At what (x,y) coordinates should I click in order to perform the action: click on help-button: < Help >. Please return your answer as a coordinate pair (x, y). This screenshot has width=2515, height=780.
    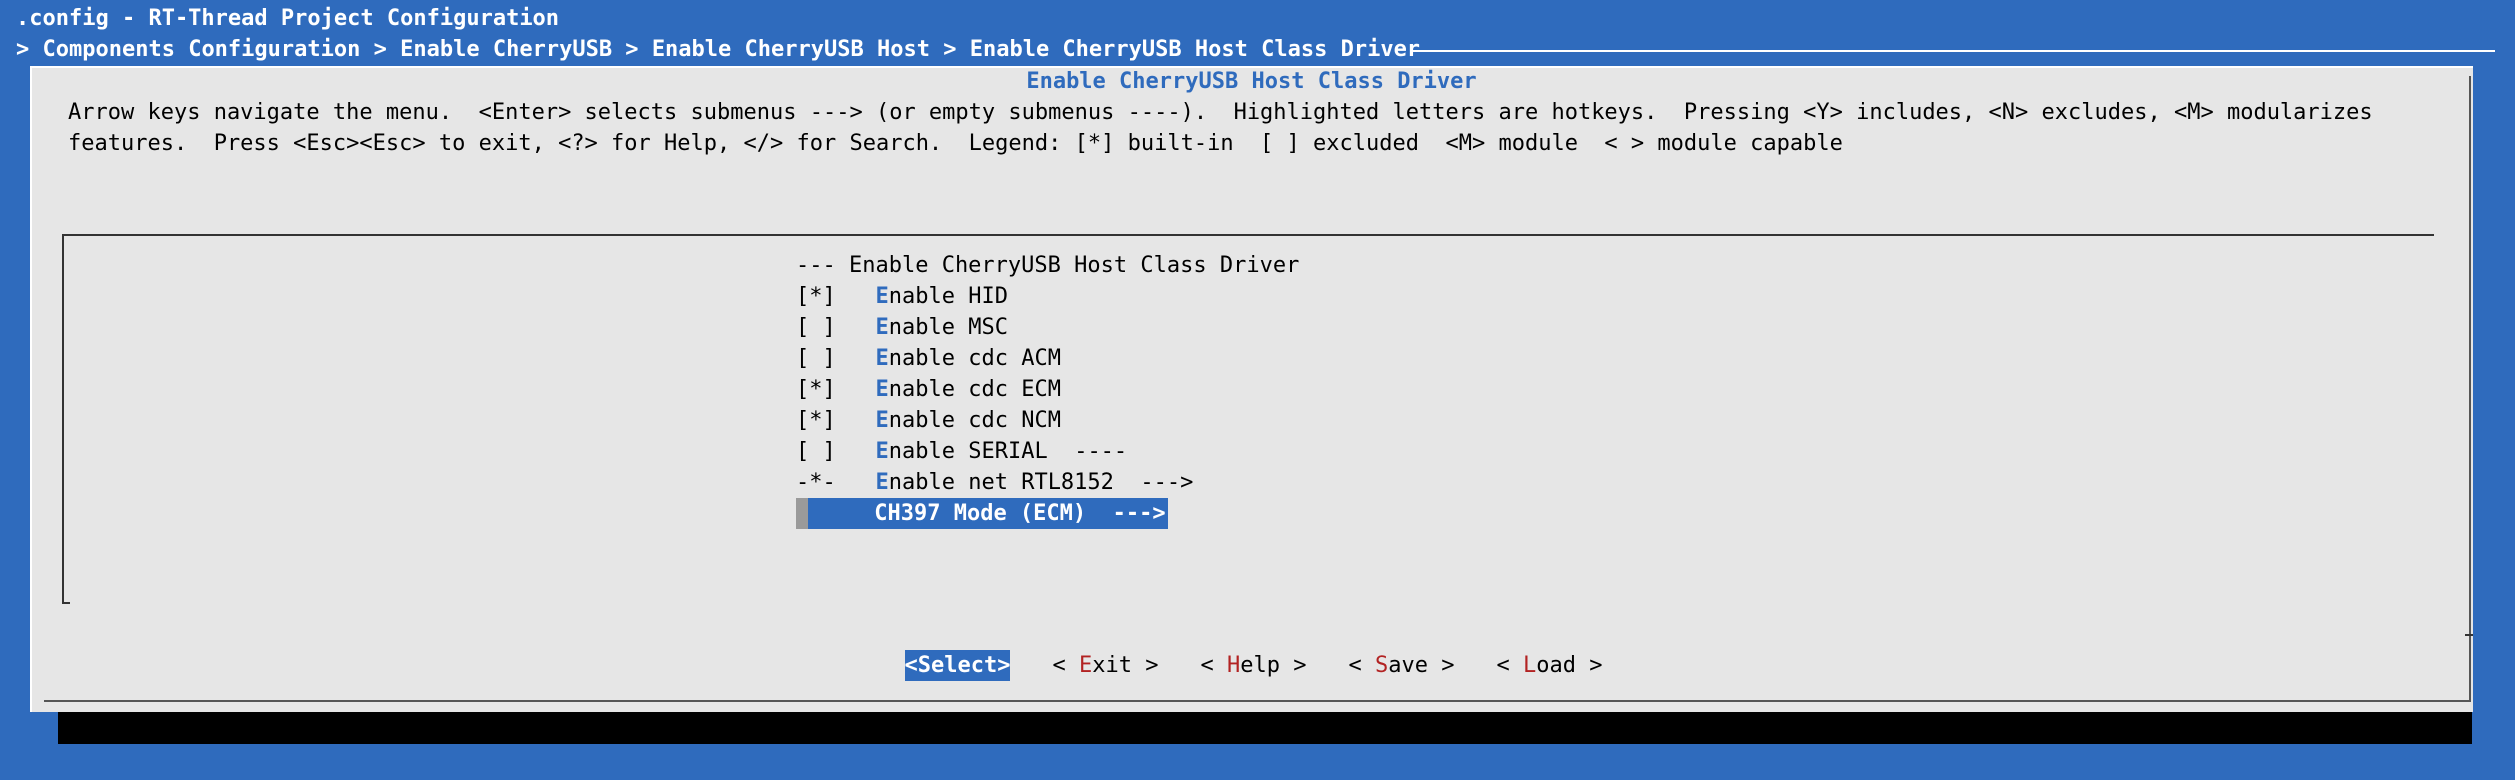
    Looking at the image, I should click on (1253, 665).